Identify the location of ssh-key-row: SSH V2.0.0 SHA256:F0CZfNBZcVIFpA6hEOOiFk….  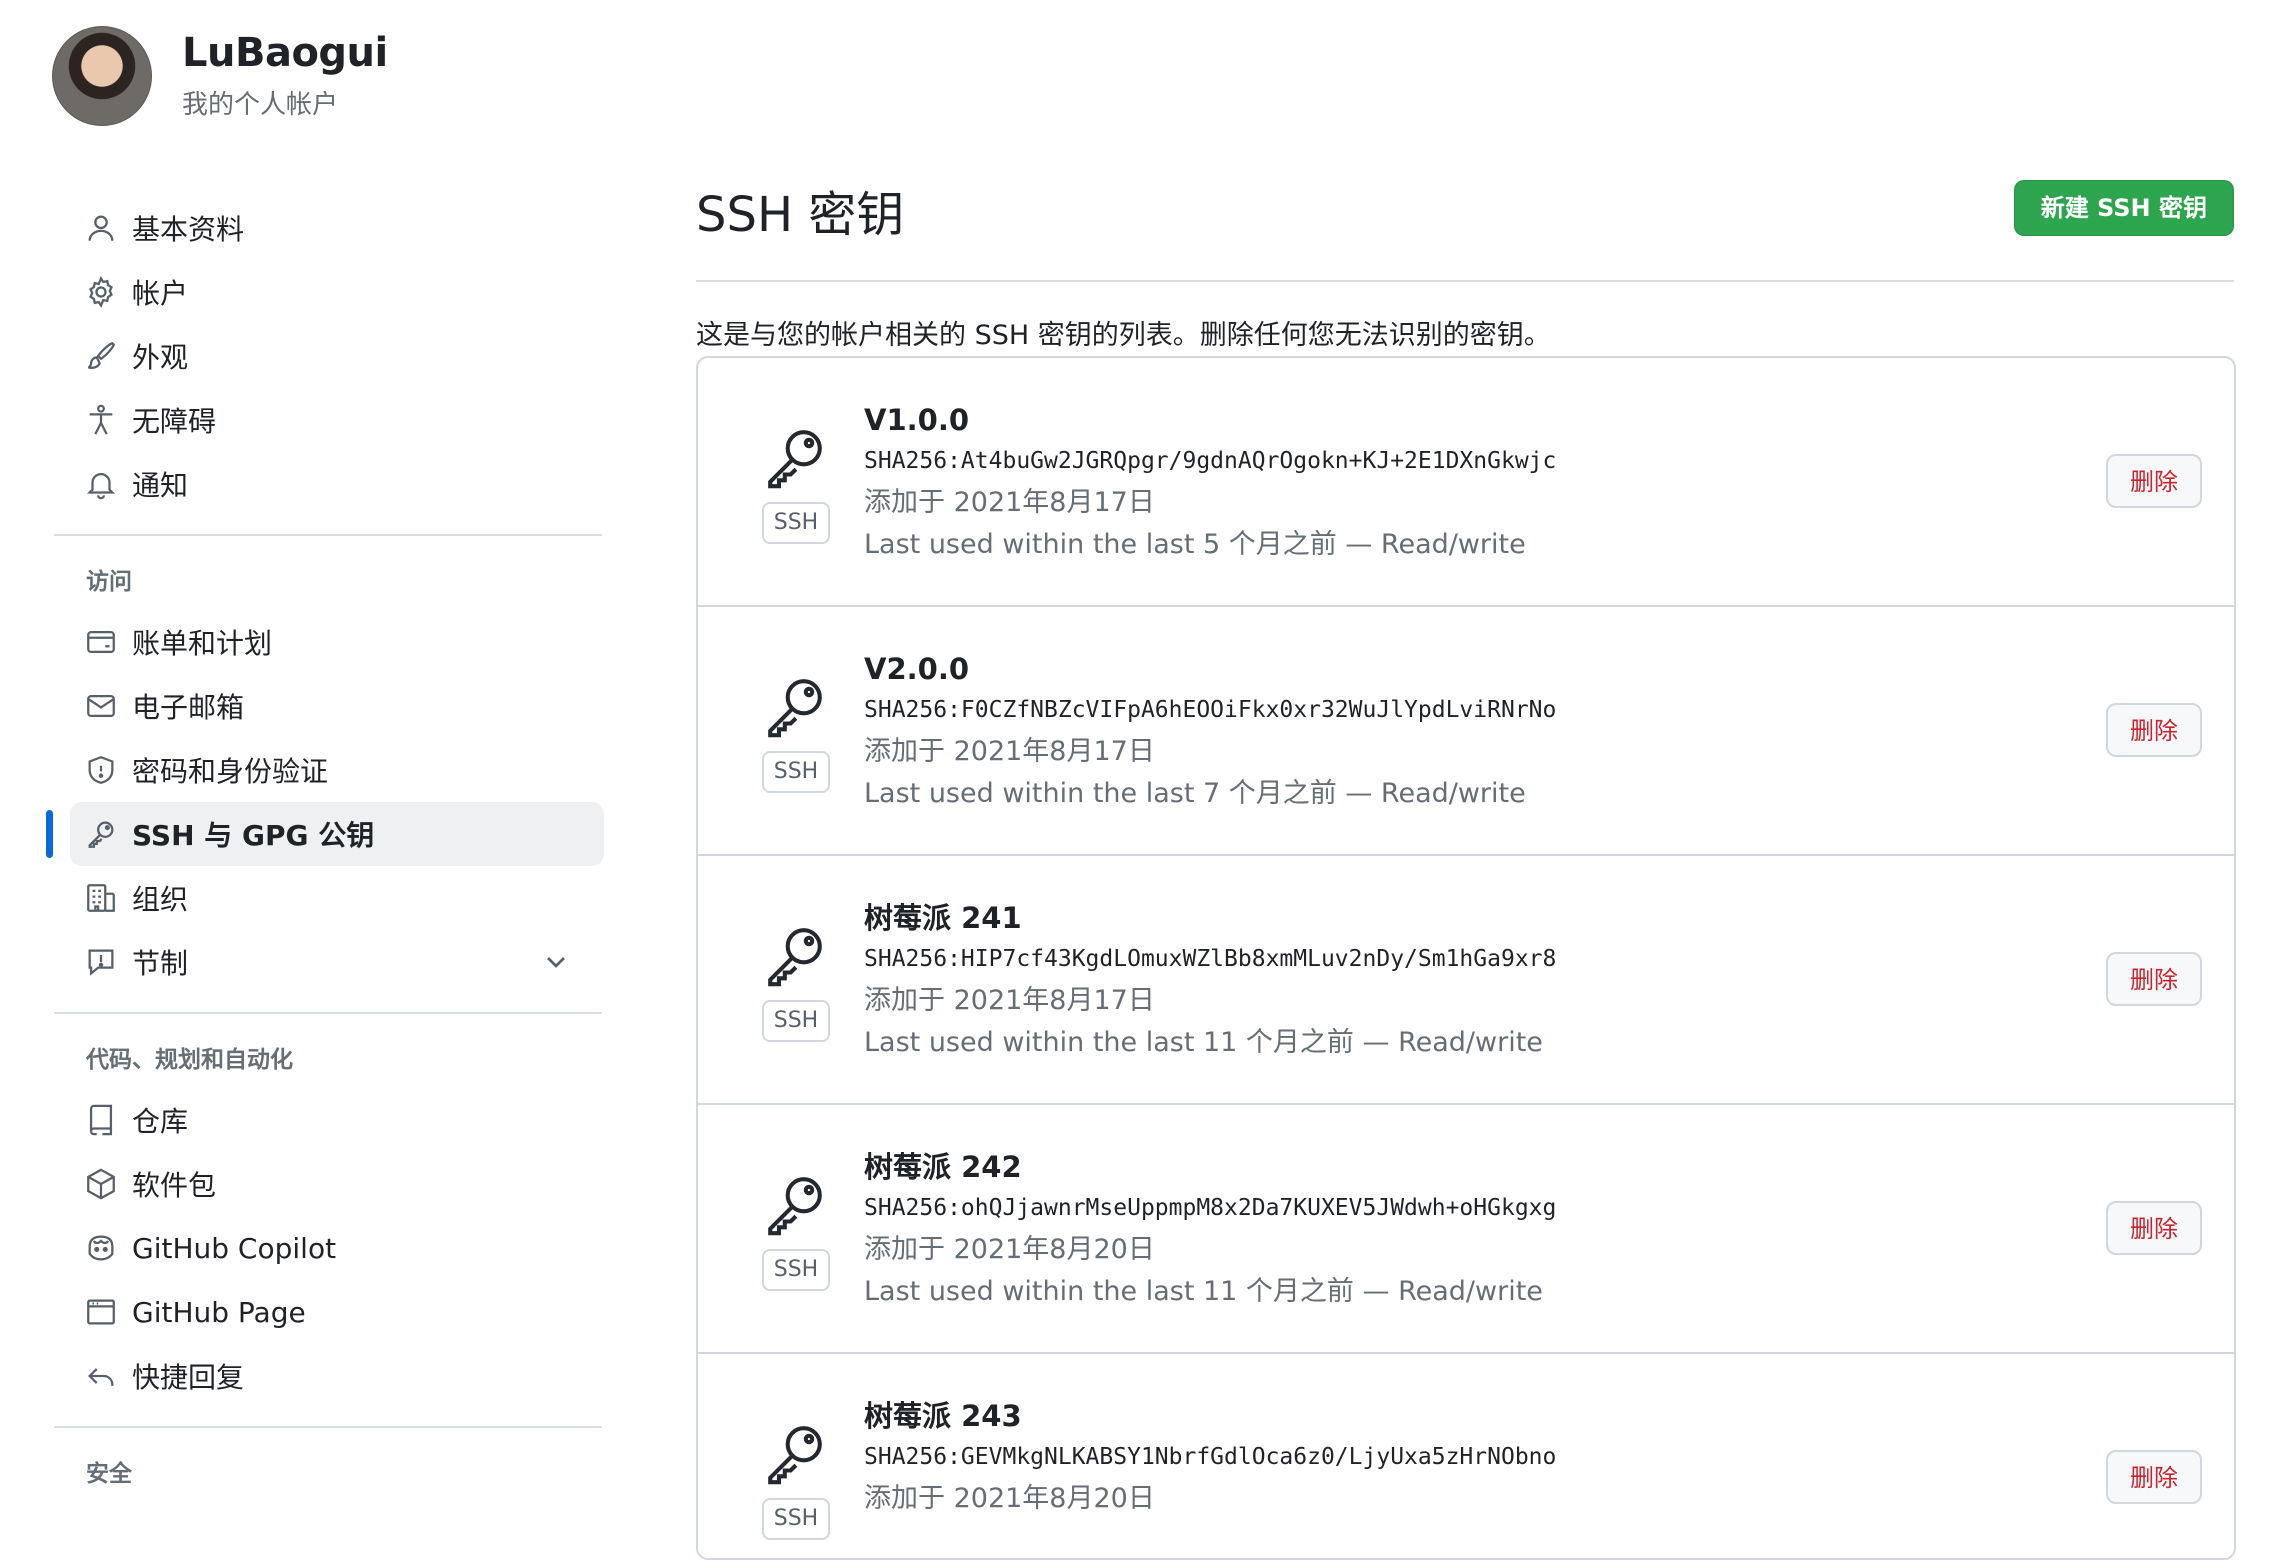
(1466, 731).